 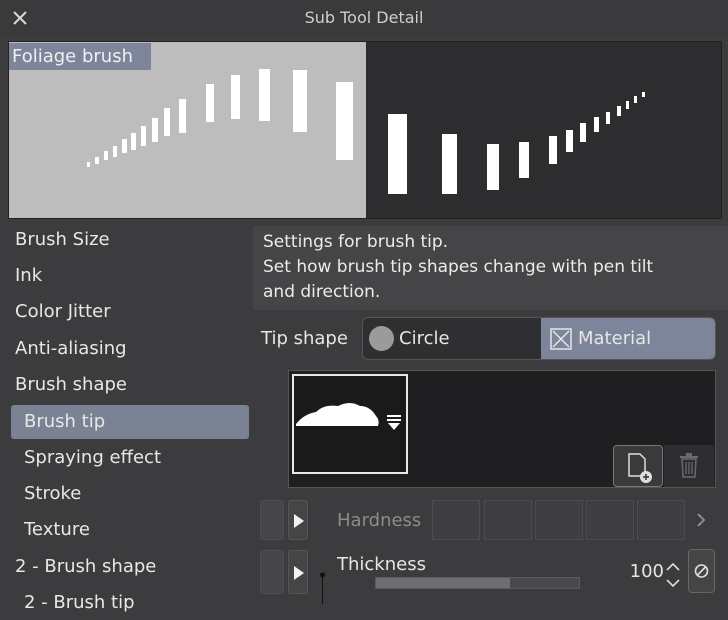 What do you see at coordinates (381, 564) in the screenshot?
I see `thickness-label: Thickness` at bounding box center [381, 564].